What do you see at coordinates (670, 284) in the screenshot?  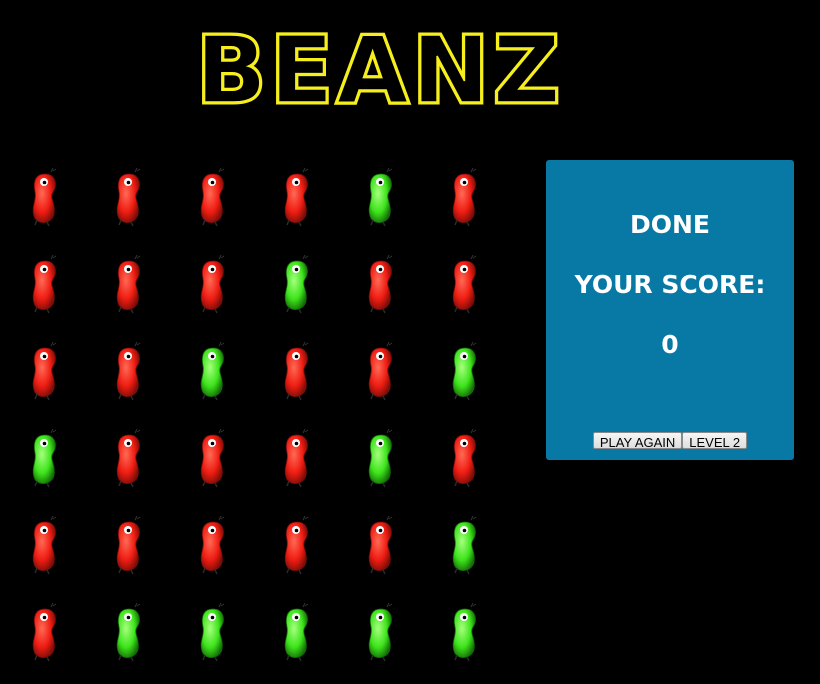 I see `score-label: YOUR SCORE:` at bounding box center [670, 284].